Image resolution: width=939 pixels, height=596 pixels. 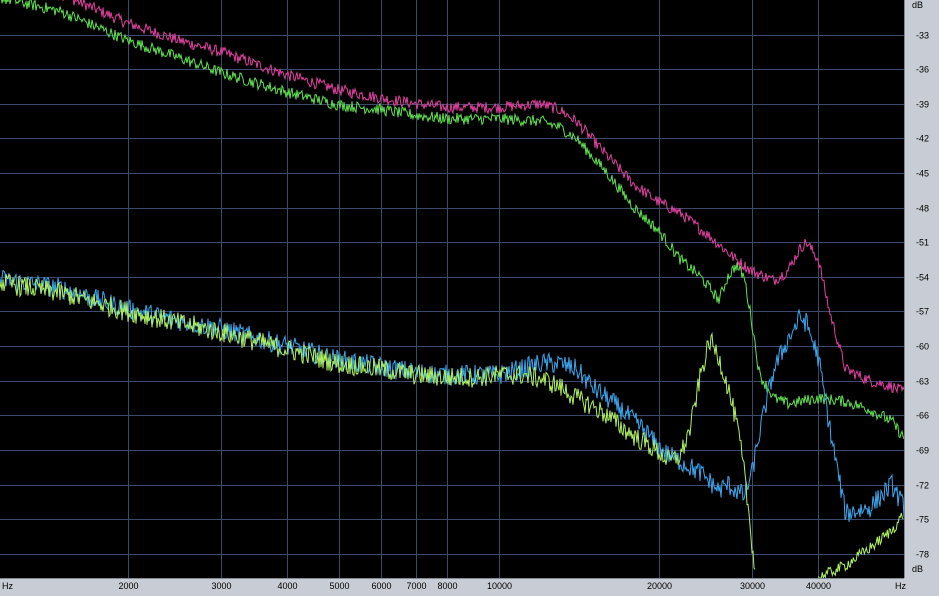 I want to click on x-tick-label: 5000, so click(x=339, y=586).